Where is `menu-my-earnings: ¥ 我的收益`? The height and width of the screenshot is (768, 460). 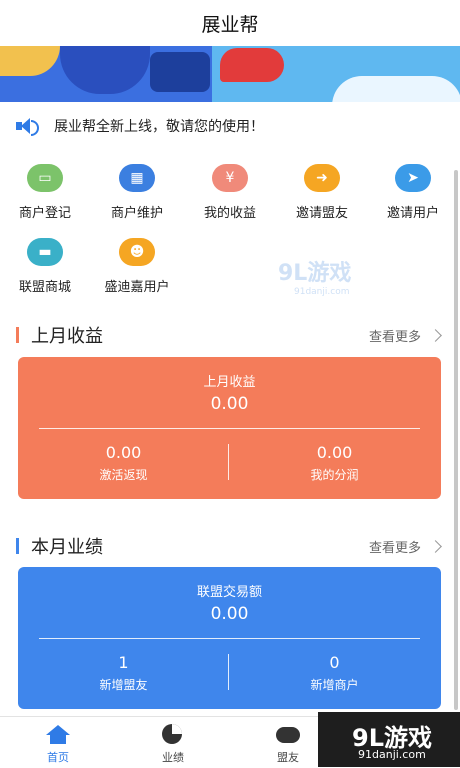
menu-my-earnings: ¥ 我的收益 is located at coordinates (230, 192).